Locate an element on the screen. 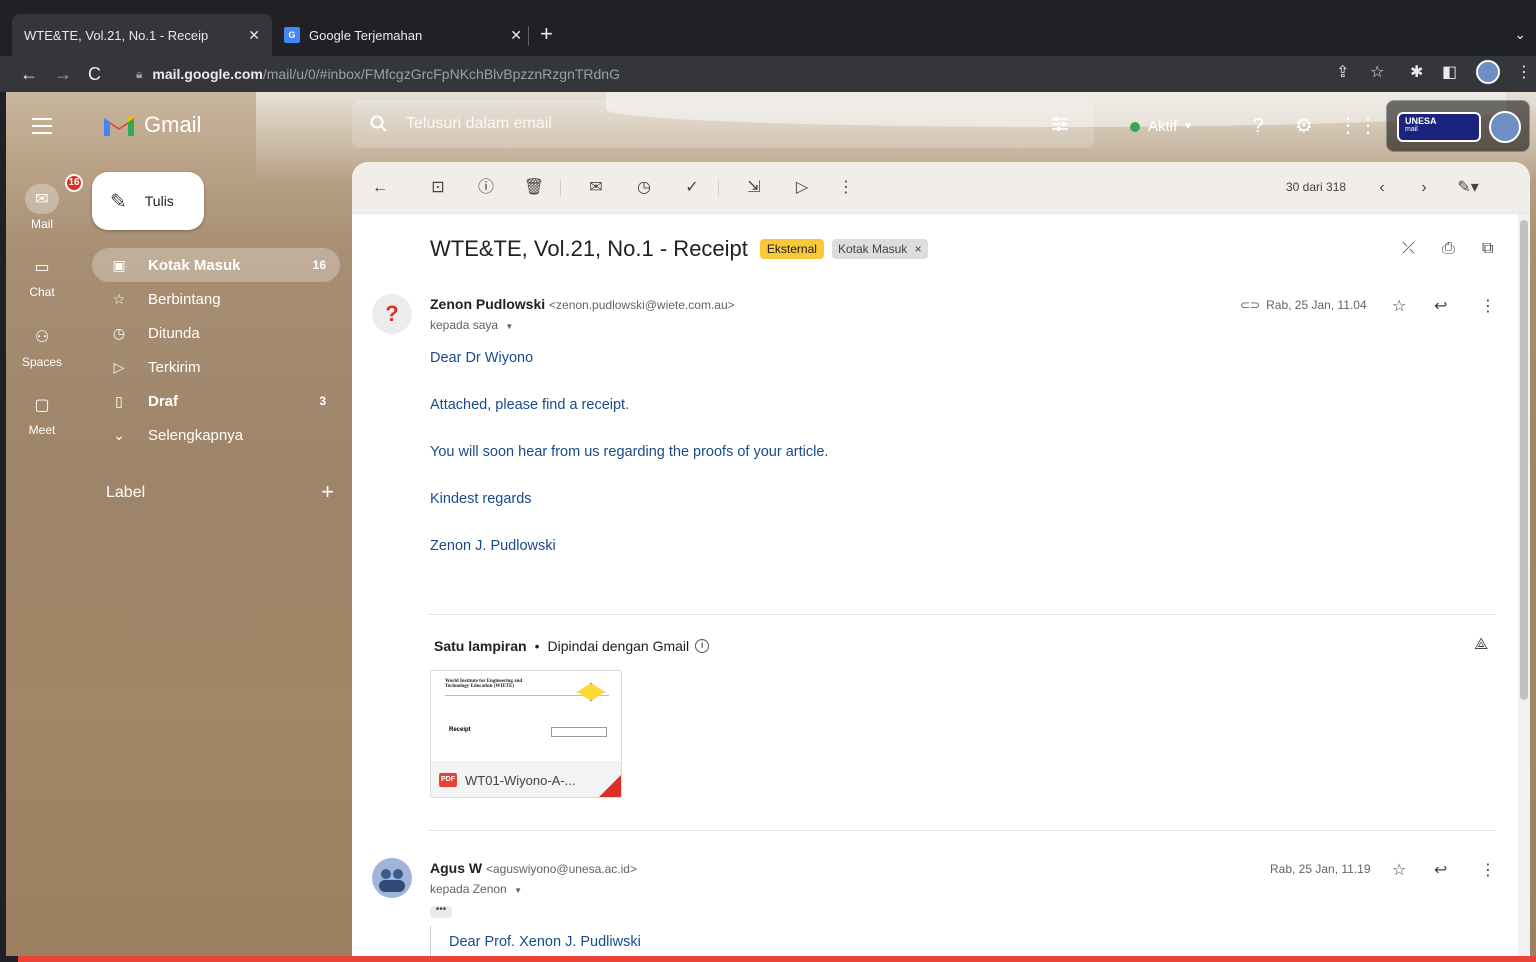  mail-unread-badge: 16 is located at coordinates (74, 183).